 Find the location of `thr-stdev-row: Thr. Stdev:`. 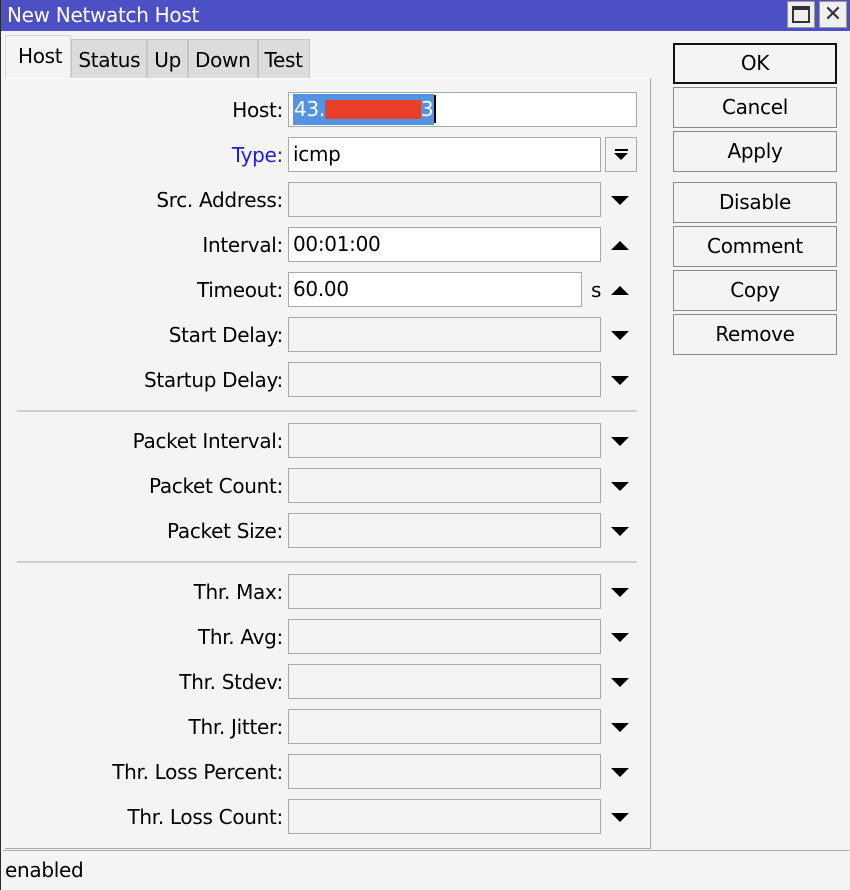

thr-stdev-row: Thr. Stdev: is located at coordinates (328, 682).